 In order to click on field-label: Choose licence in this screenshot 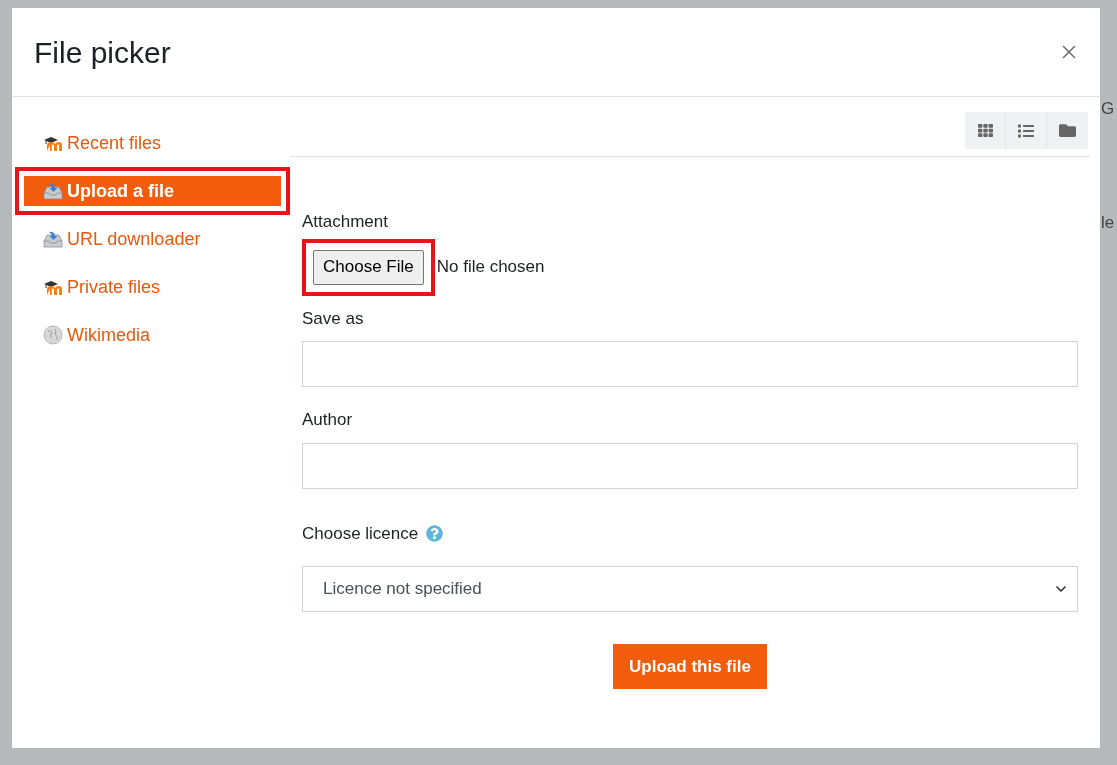, I will do `click(360, 533)`.